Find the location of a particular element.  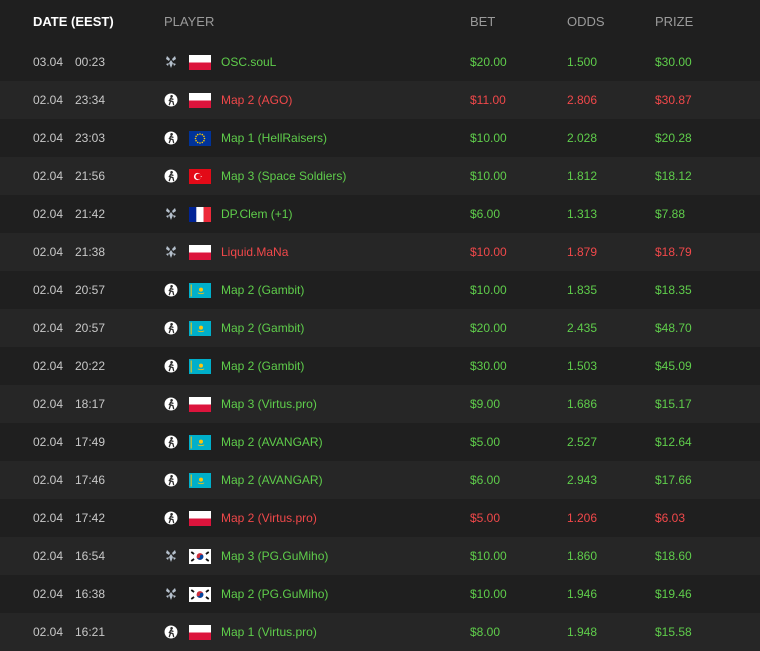

bet-prize: $18.79 is located at coordinates (673, 252).